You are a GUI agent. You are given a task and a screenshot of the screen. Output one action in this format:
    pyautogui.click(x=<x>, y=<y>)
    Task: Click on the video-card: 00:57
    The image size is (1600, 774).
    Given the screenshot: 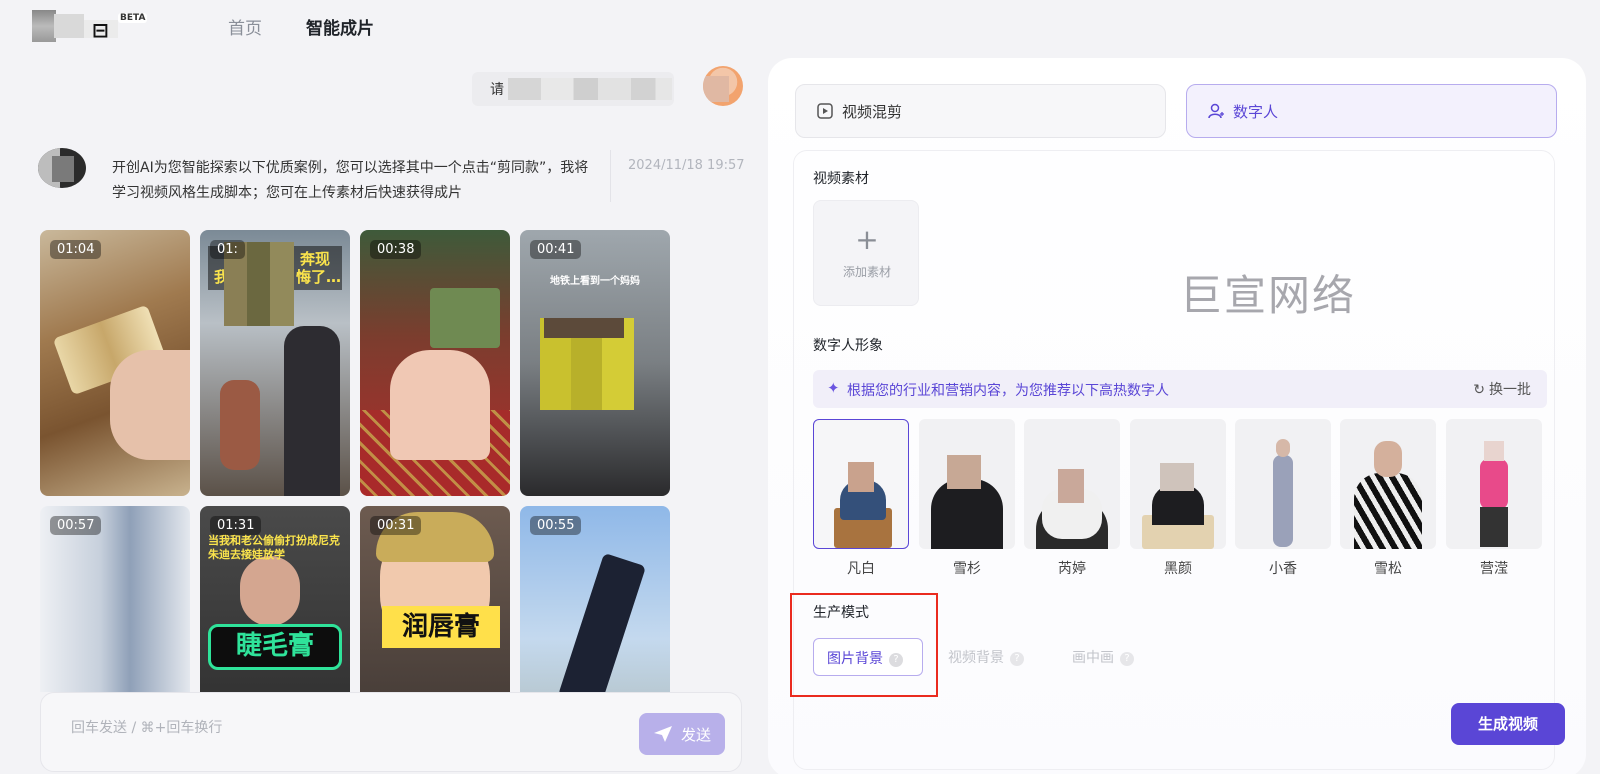 What is the action you would take?
    pyautogui.click(x=115, y=599)
    